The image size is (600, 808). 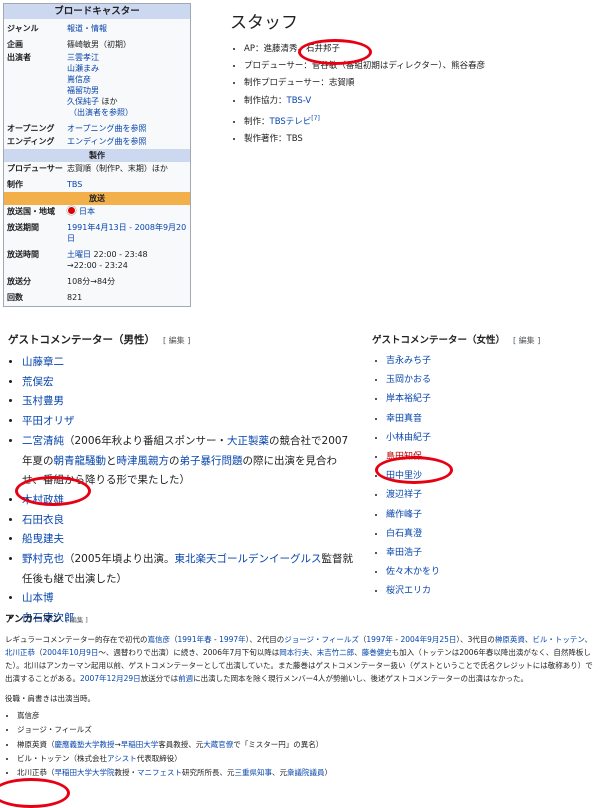 I want to click on female-guest-link: 桜沢エリカ, so click(x=408, y=591).